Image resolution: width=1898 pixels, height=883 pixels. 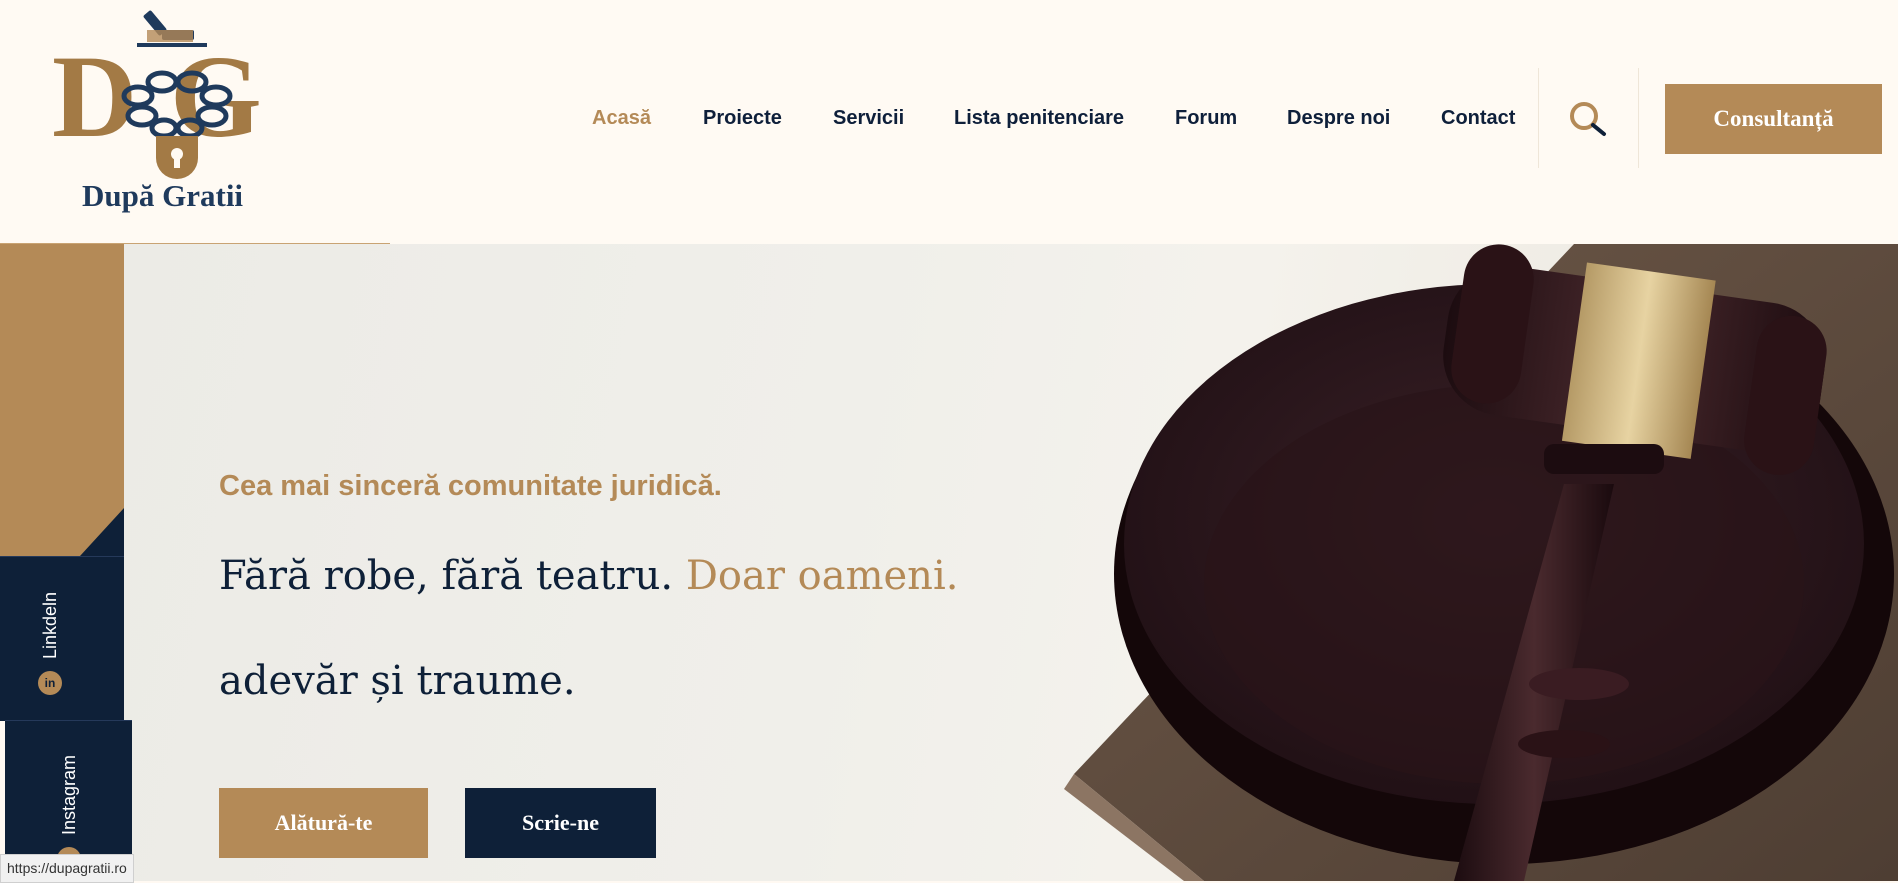 What do you see at coordinates (470, 486) in the screenshot?
I see `hero-tagline: Cea mai sinceră comunitate juridică.` at bounding box center [470, 486].